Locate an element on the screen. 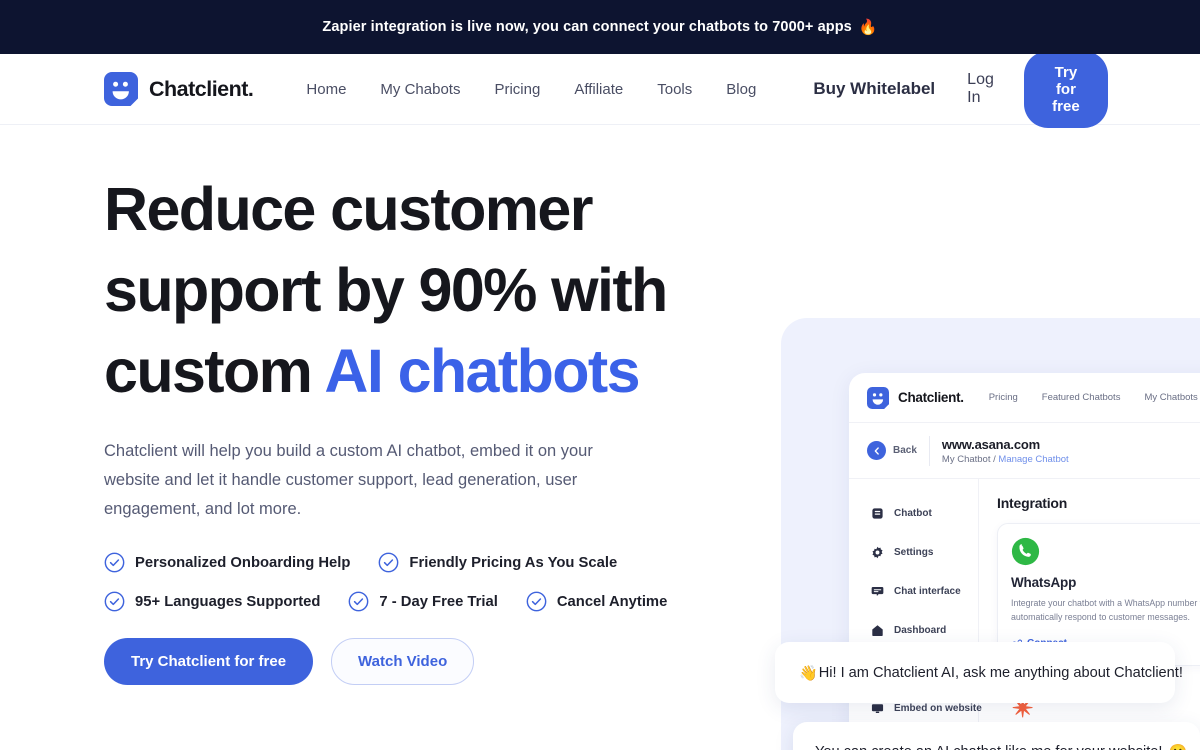  sidebar-item-label: Chat interface is located at coordinates (927, 591).